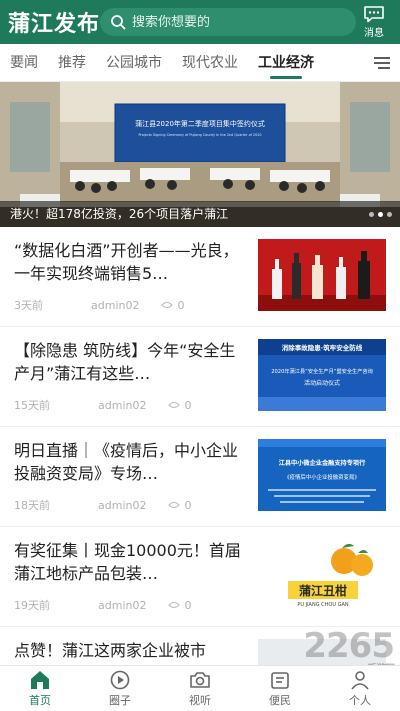 The height and width of the screenshot is (711, 400). Describe the element at coordinates (40, 700) in the screenshot. I see `nav-home-label: 首页` at that location.